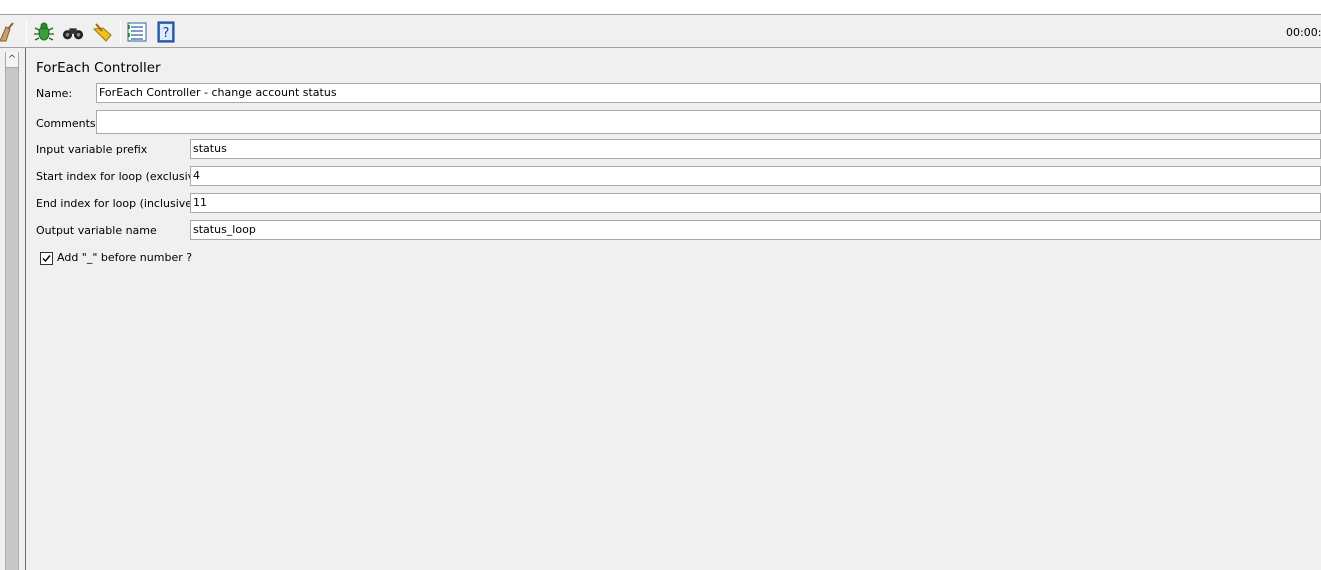 This screenshot has height=570, width=1321. I want to click on binoculars-search-icon, so click(73, 32).